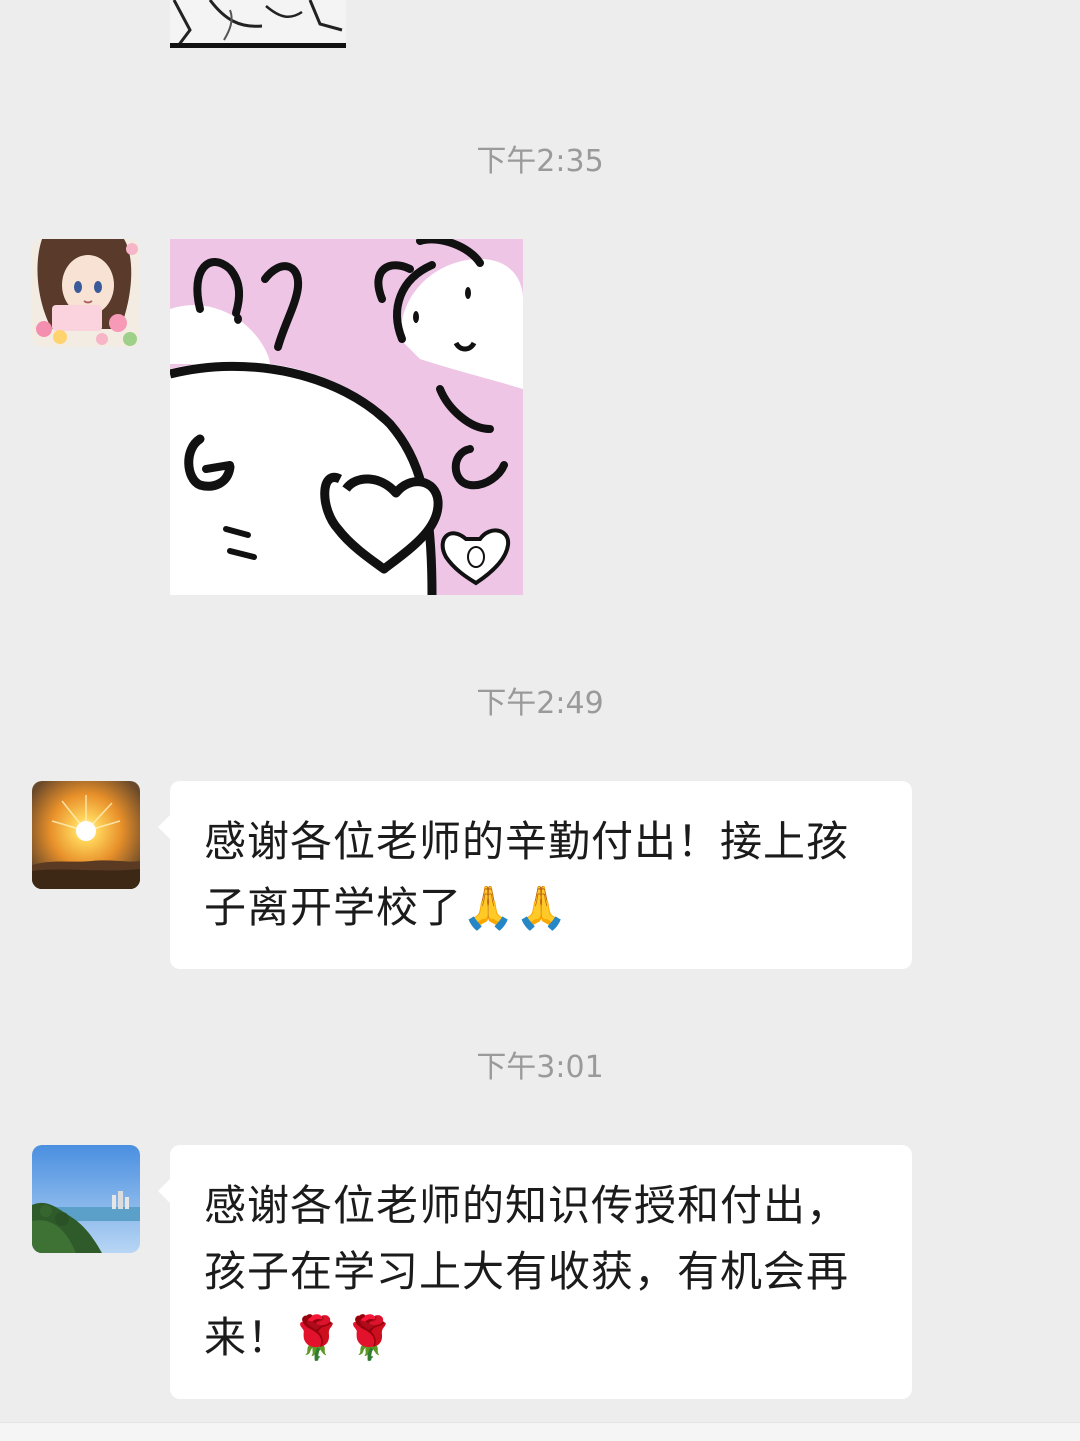 This screenshot has height=1441, width=1080. I want to click on message-text: 感谢各位老师的知识传授和付出，孩子在学习上大有收获，有机会再来！🌹🌹, so click(527, 1271).